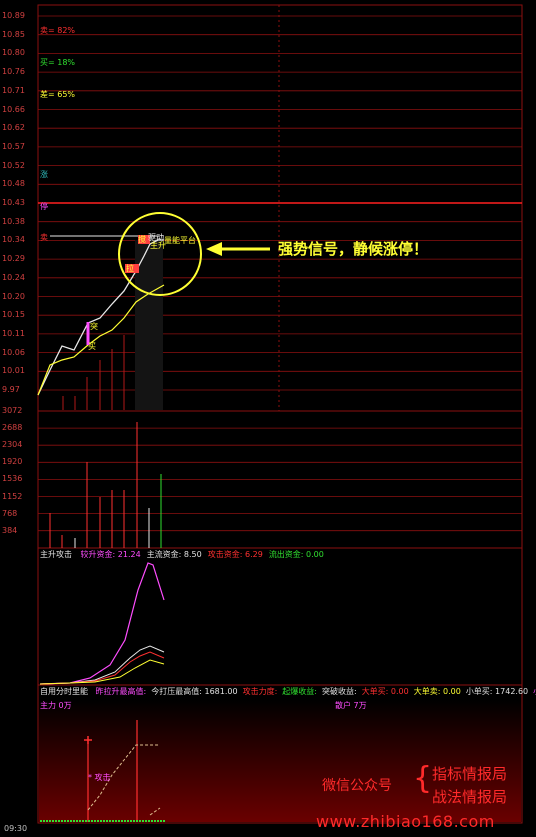 The image size is (536, 837). Describe the element at coordinates (194, 691) in the screenshot. I see `indicator2-item: 今打压最高值: 1681.00` at that location.